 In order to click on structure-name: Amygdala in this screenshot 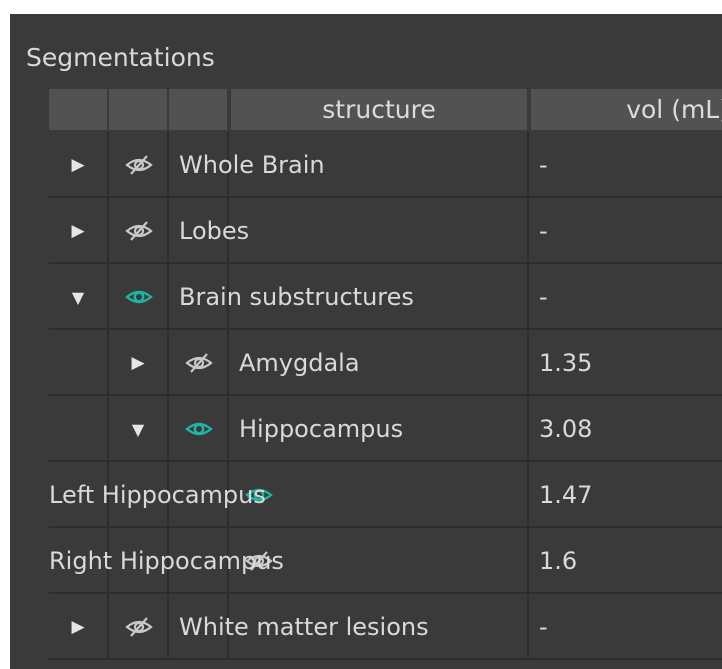, I will do `click(299, 363)`.